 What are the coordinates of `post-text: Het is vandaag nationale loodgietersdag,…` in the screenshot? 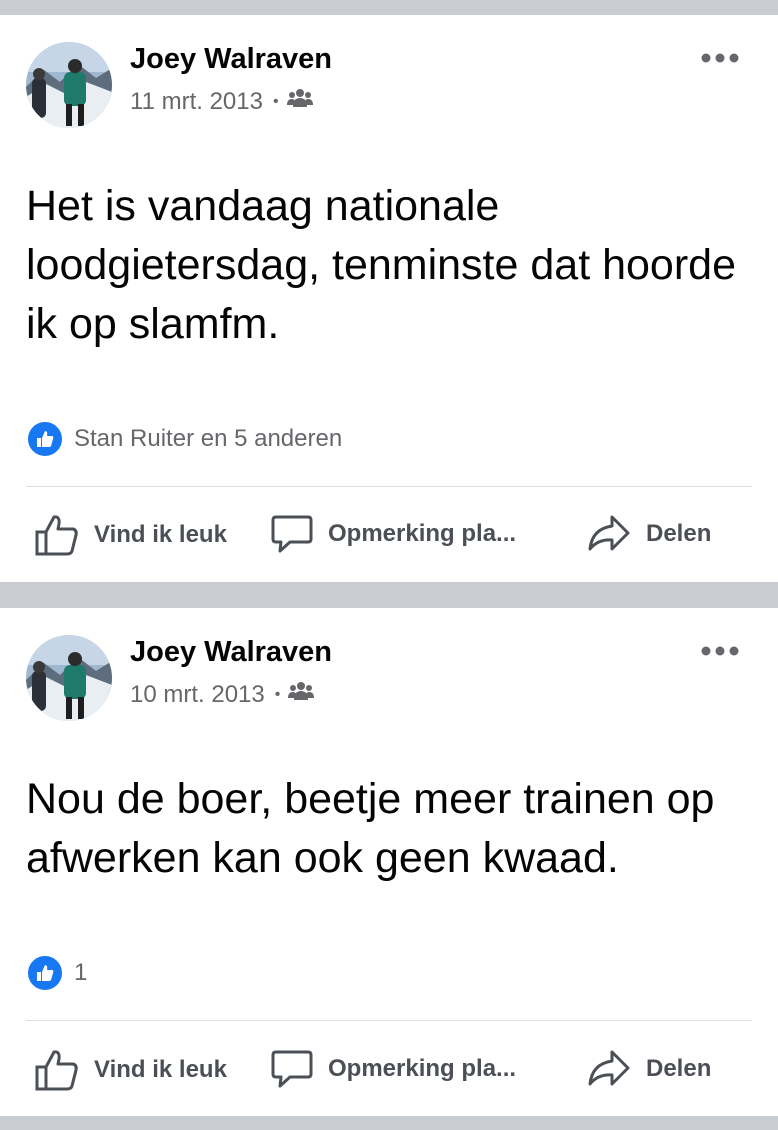 It's located at (381, 265).